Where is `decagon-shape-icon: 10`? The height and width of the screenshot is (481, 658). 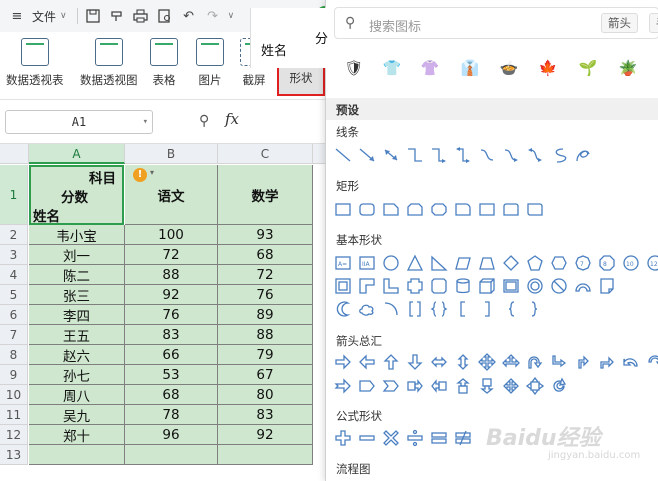
decagon-shape-icon: 10 is located at coordinates (631, 263).